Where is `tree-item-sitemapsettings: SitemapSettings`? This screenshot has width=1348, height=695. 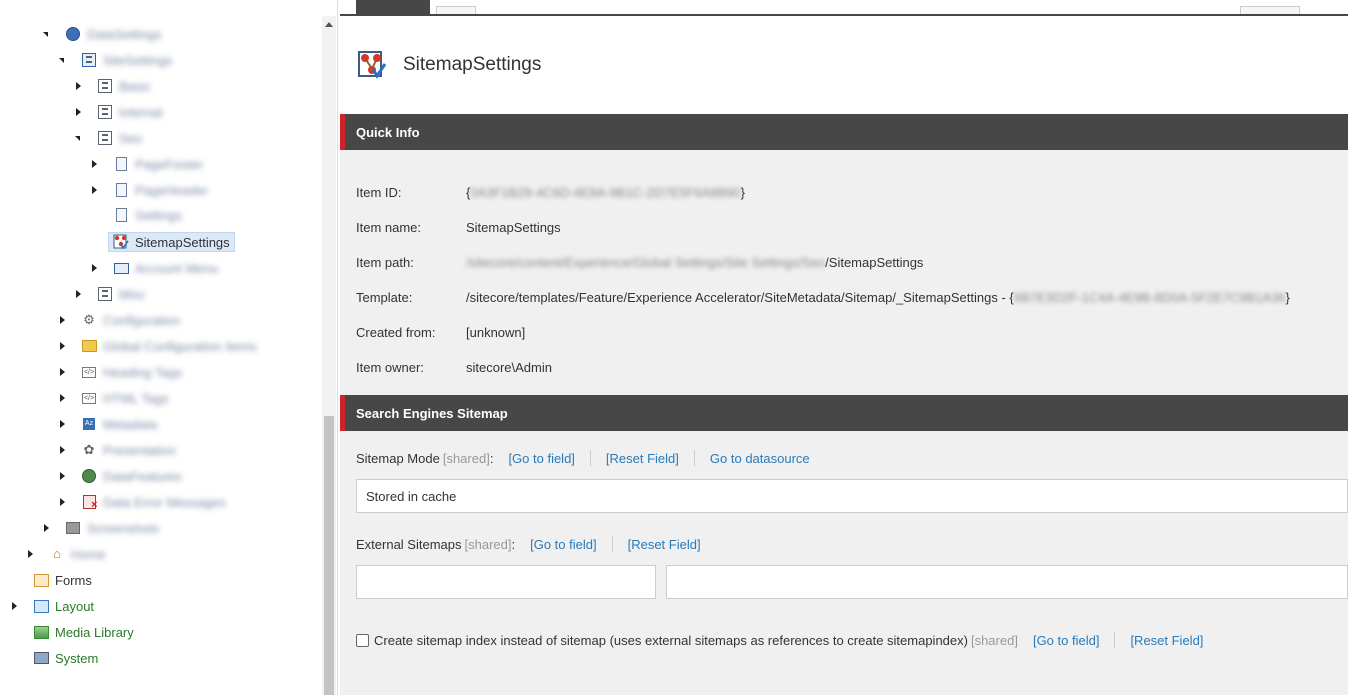
tree-item-sitemapsettings: SitemapSettings is located at coordinates (162, 242).